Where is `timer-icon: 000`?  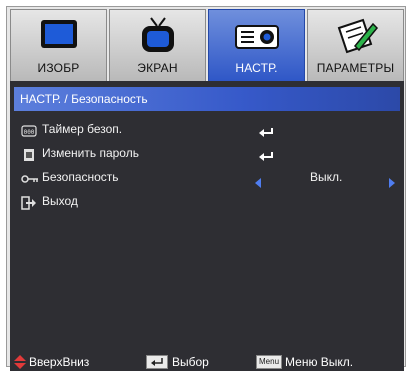
timer-icon: 000 is located at coordinates (29, 129).